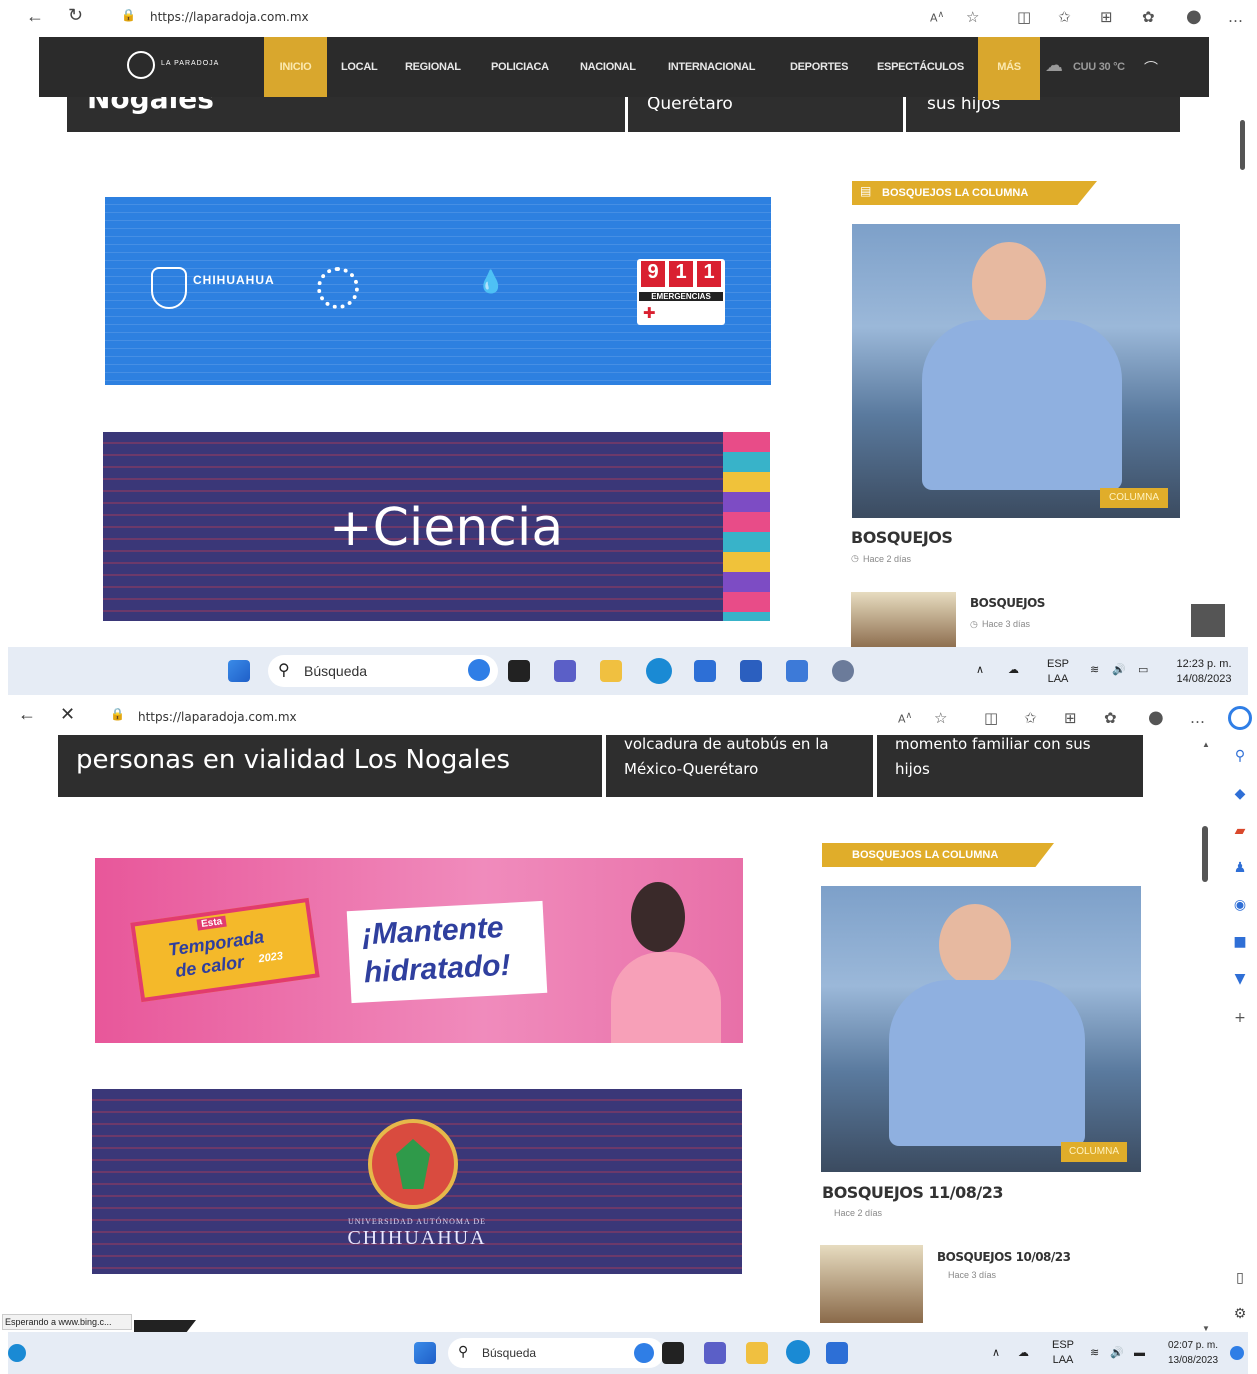 The height and width of the screenshot is (1374, 1257). I want to click on briefcase-icon: ▰, so click(1240, 831).